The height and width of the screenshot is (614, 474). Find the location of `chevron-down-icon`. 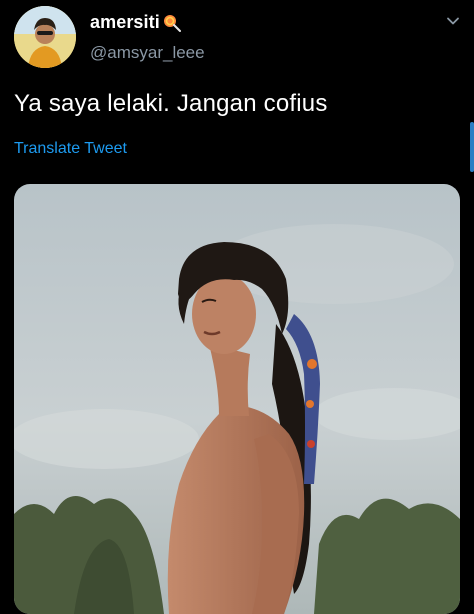

chevron-down-icon is located at coordinates (453, 21).